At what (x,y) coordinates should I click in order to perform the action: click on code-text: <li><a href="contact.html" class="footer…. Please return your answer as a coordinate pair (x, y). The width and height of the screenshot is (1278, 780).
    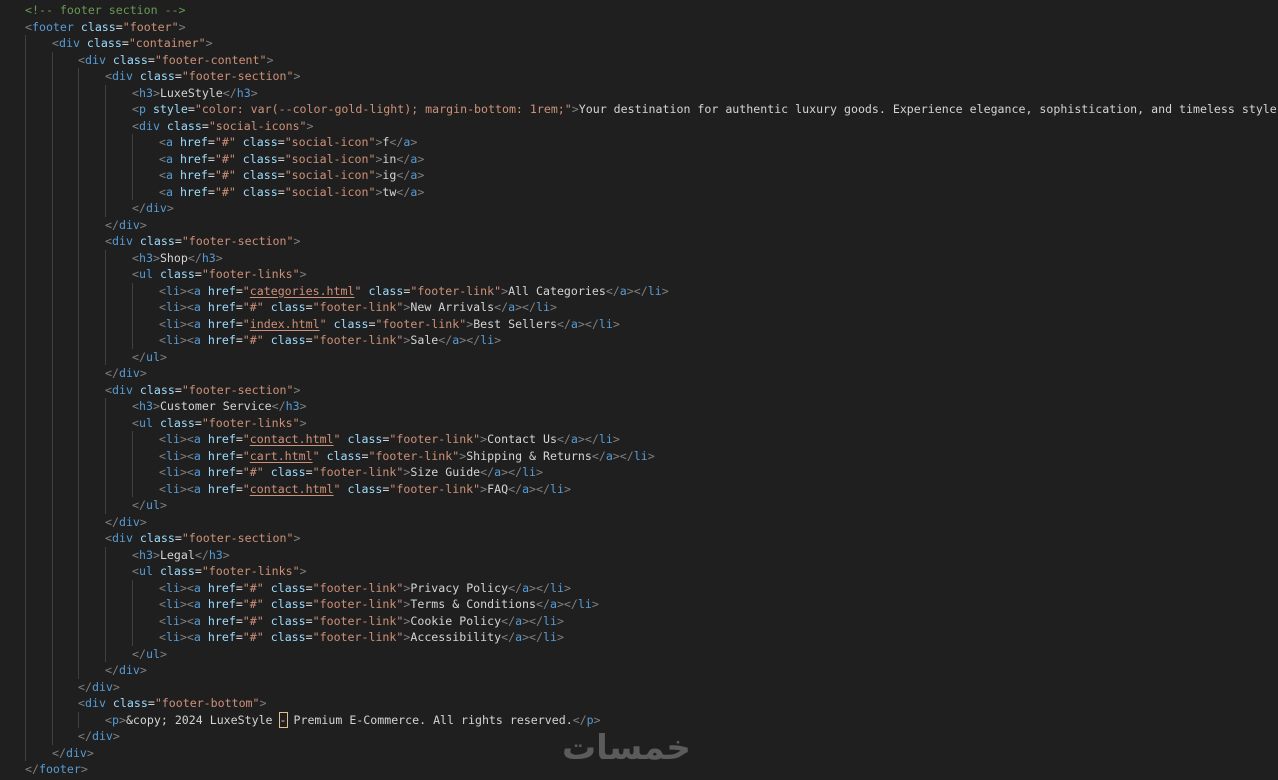
    Looking at the image, I should click on (365, 489).